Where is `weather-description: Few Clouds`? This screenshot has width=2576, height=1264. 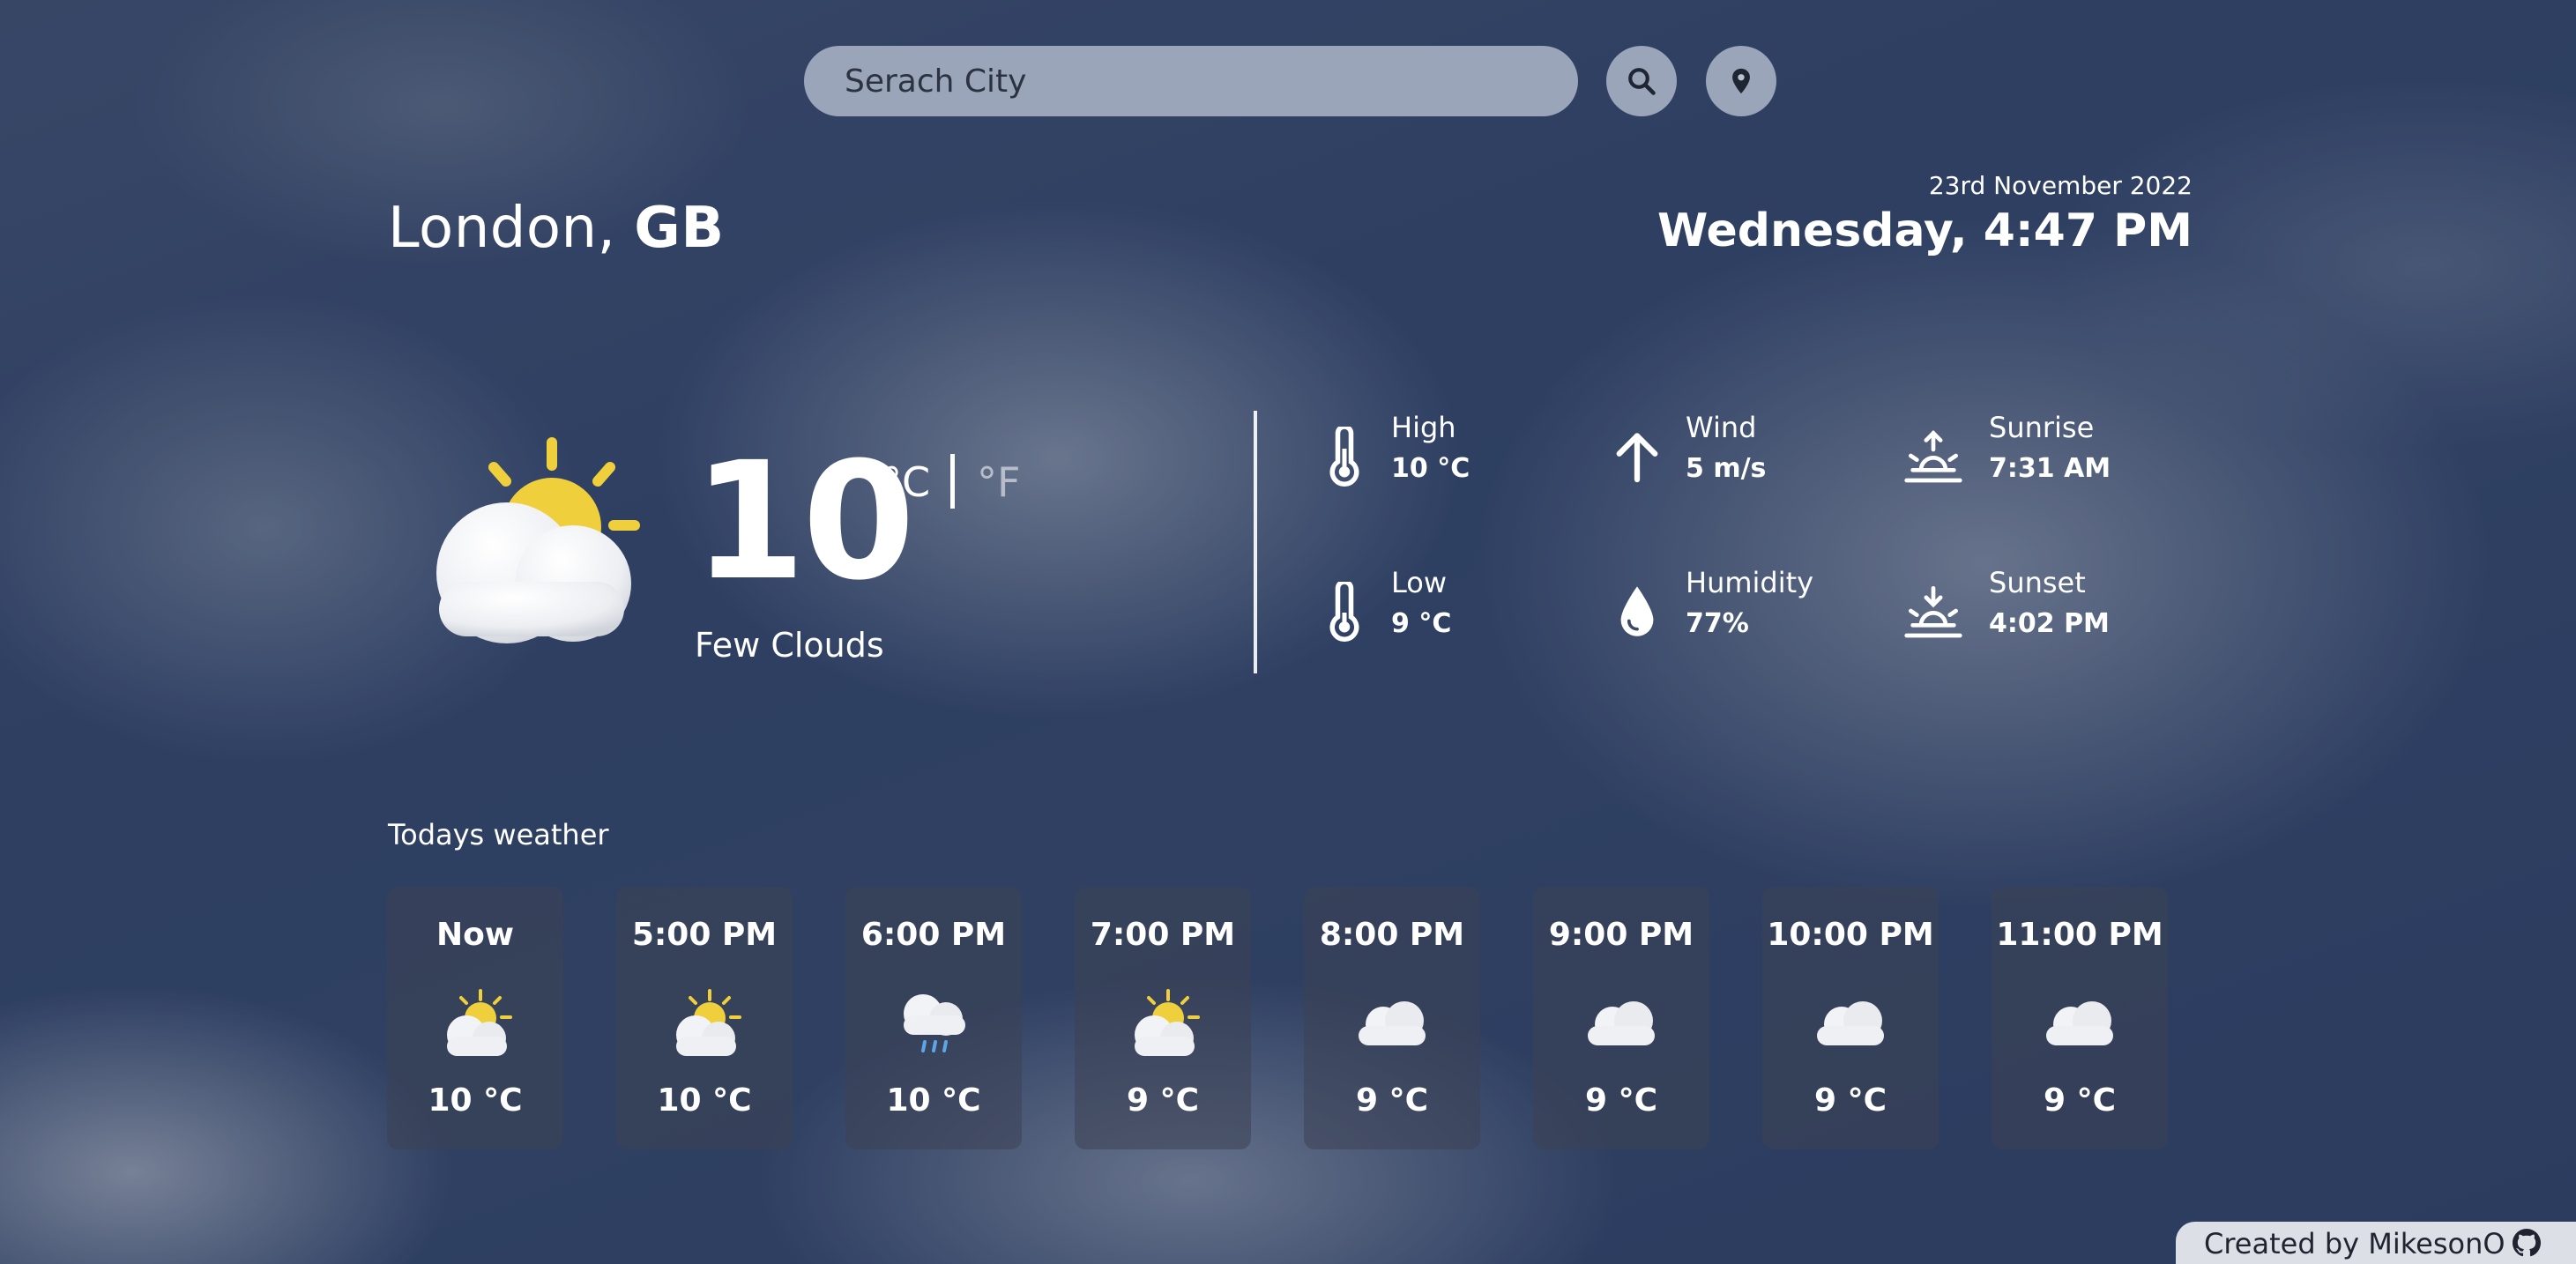
weather-description: Few Clouds is located at coordinates (790, 645).